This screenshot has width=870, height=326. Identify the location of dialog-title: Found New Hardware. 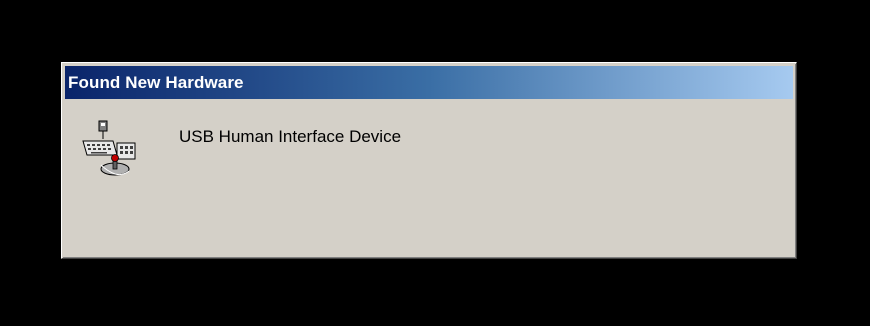
(156, 82).